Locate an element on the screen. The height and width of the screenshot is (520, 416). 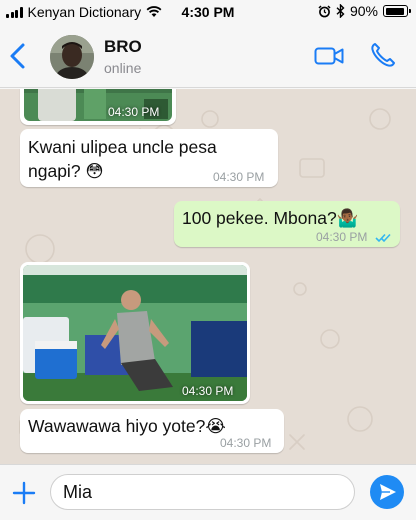
contact-name: BRO is located at coordinates (123, 47).